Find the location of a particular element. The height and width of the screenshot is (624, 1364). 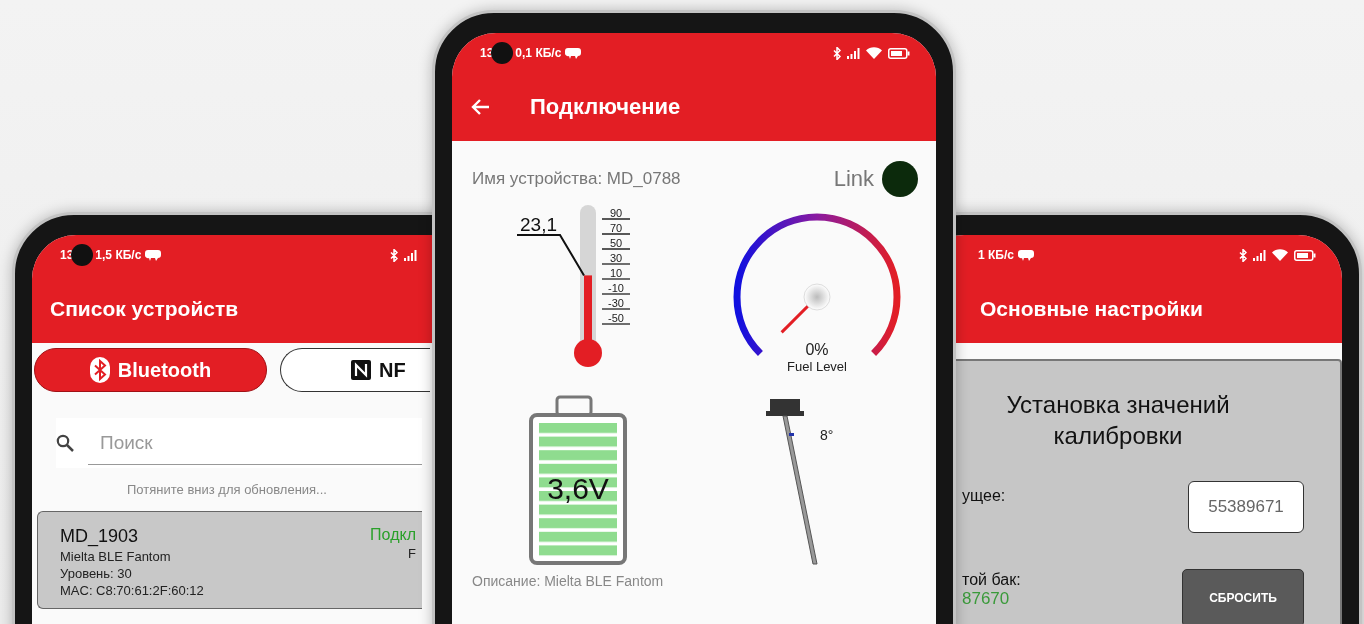

leader-line is located at coordinates (550, 255).